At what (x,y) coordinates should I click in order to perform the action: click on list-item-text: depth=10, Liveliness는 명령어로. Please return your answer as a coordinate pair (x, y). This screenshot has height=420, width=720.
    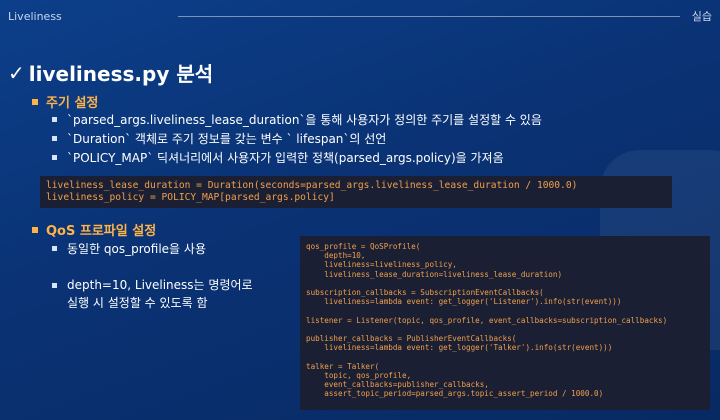
    Looking at the image, I should click on (160, 285).